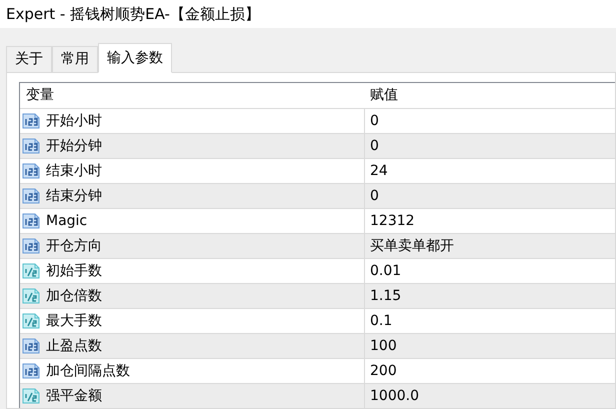  Describe the element at coordinates (67, 221) in the screenshot. I see `variable-cell-text: Magic` at that location.